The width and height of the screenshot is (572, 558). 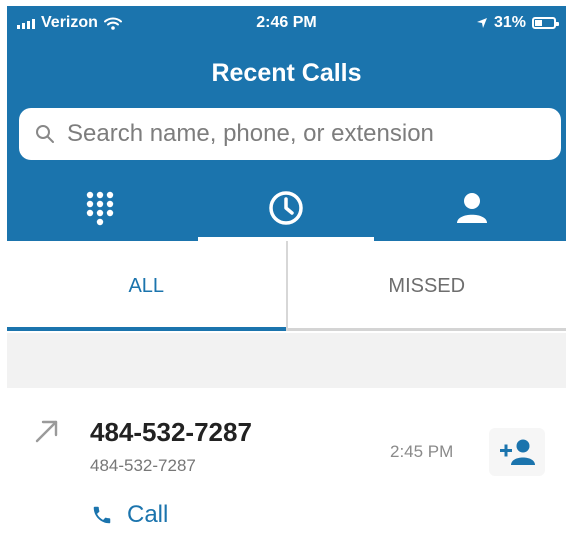 I want to click on phone-icon, so click(x=102, y=515).